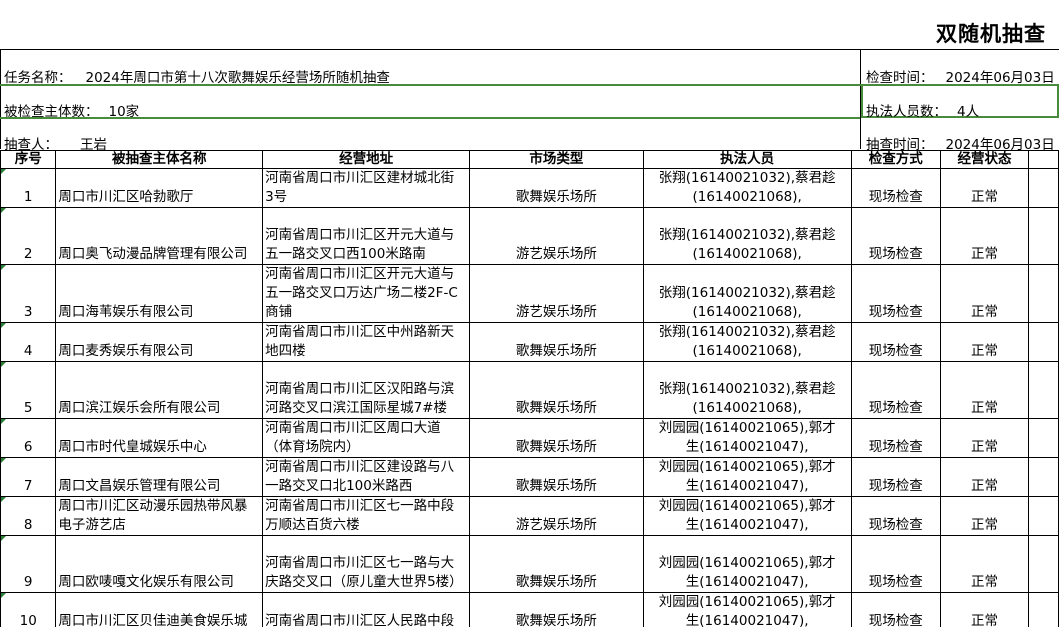  I want to click on subject-name: 周口市川汇区动漫乐园热带风暴电子游艺店, so click(159, 516).